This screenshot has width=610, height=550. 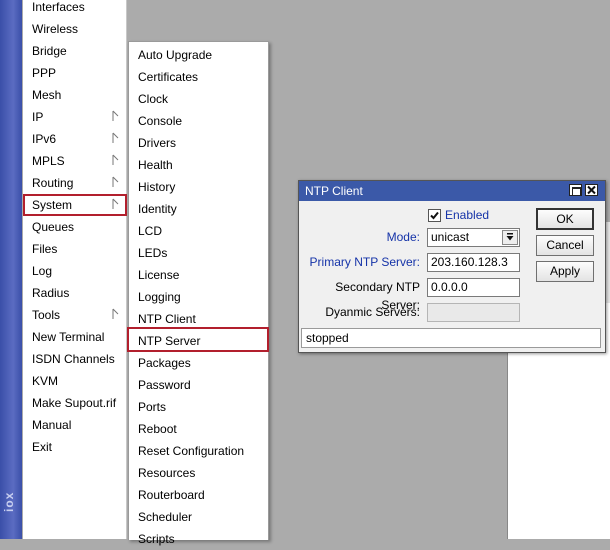 I want to click on sidebar-item-interfaces: Interfaces, so click(x=74, y=9).